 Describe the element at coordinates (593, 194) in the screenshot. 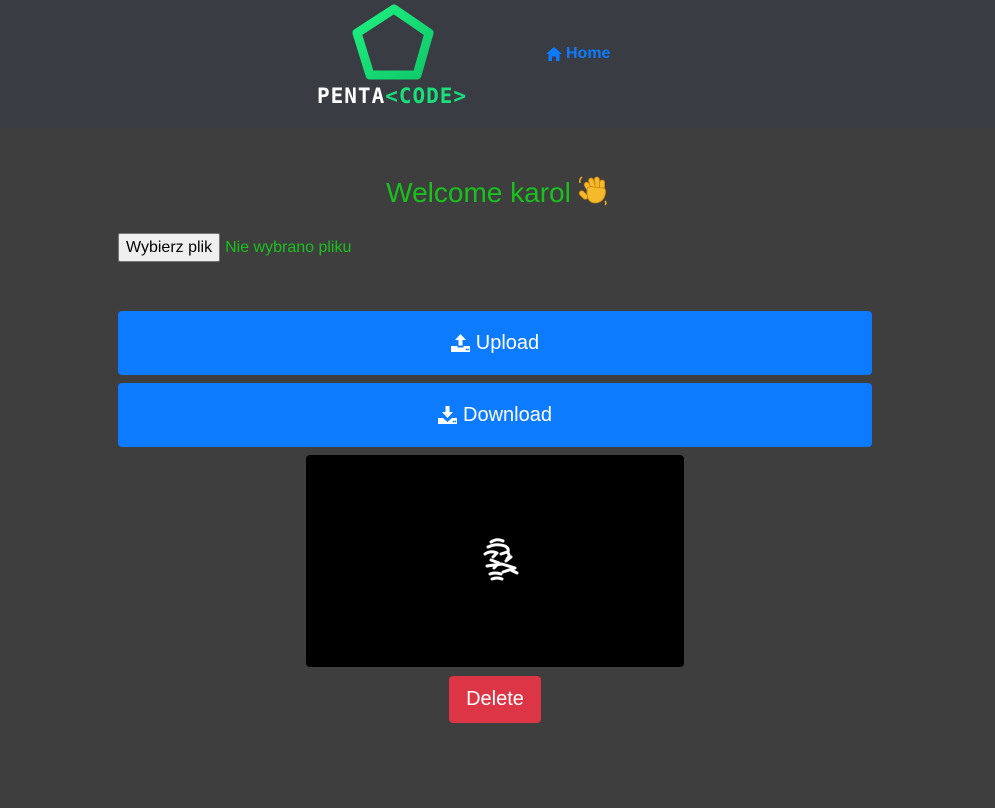

I see `waving-hand-icon` at that location.